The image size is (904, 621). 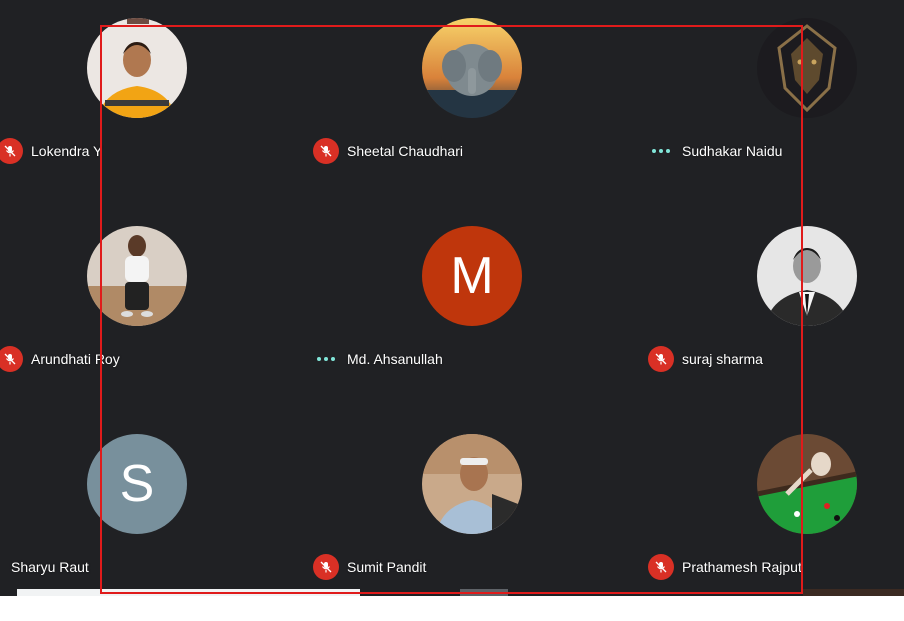 I want to click on participant-tile-sudhakar-naidu: Sudhakar Naidu, so click(x=776, y=104).